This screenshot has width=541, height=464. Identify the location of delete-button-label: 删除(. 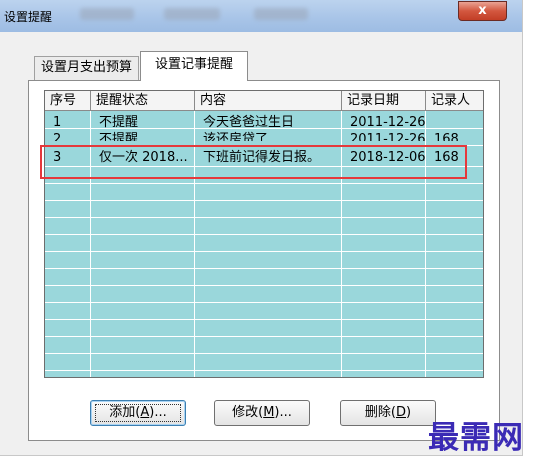
(380, 412).